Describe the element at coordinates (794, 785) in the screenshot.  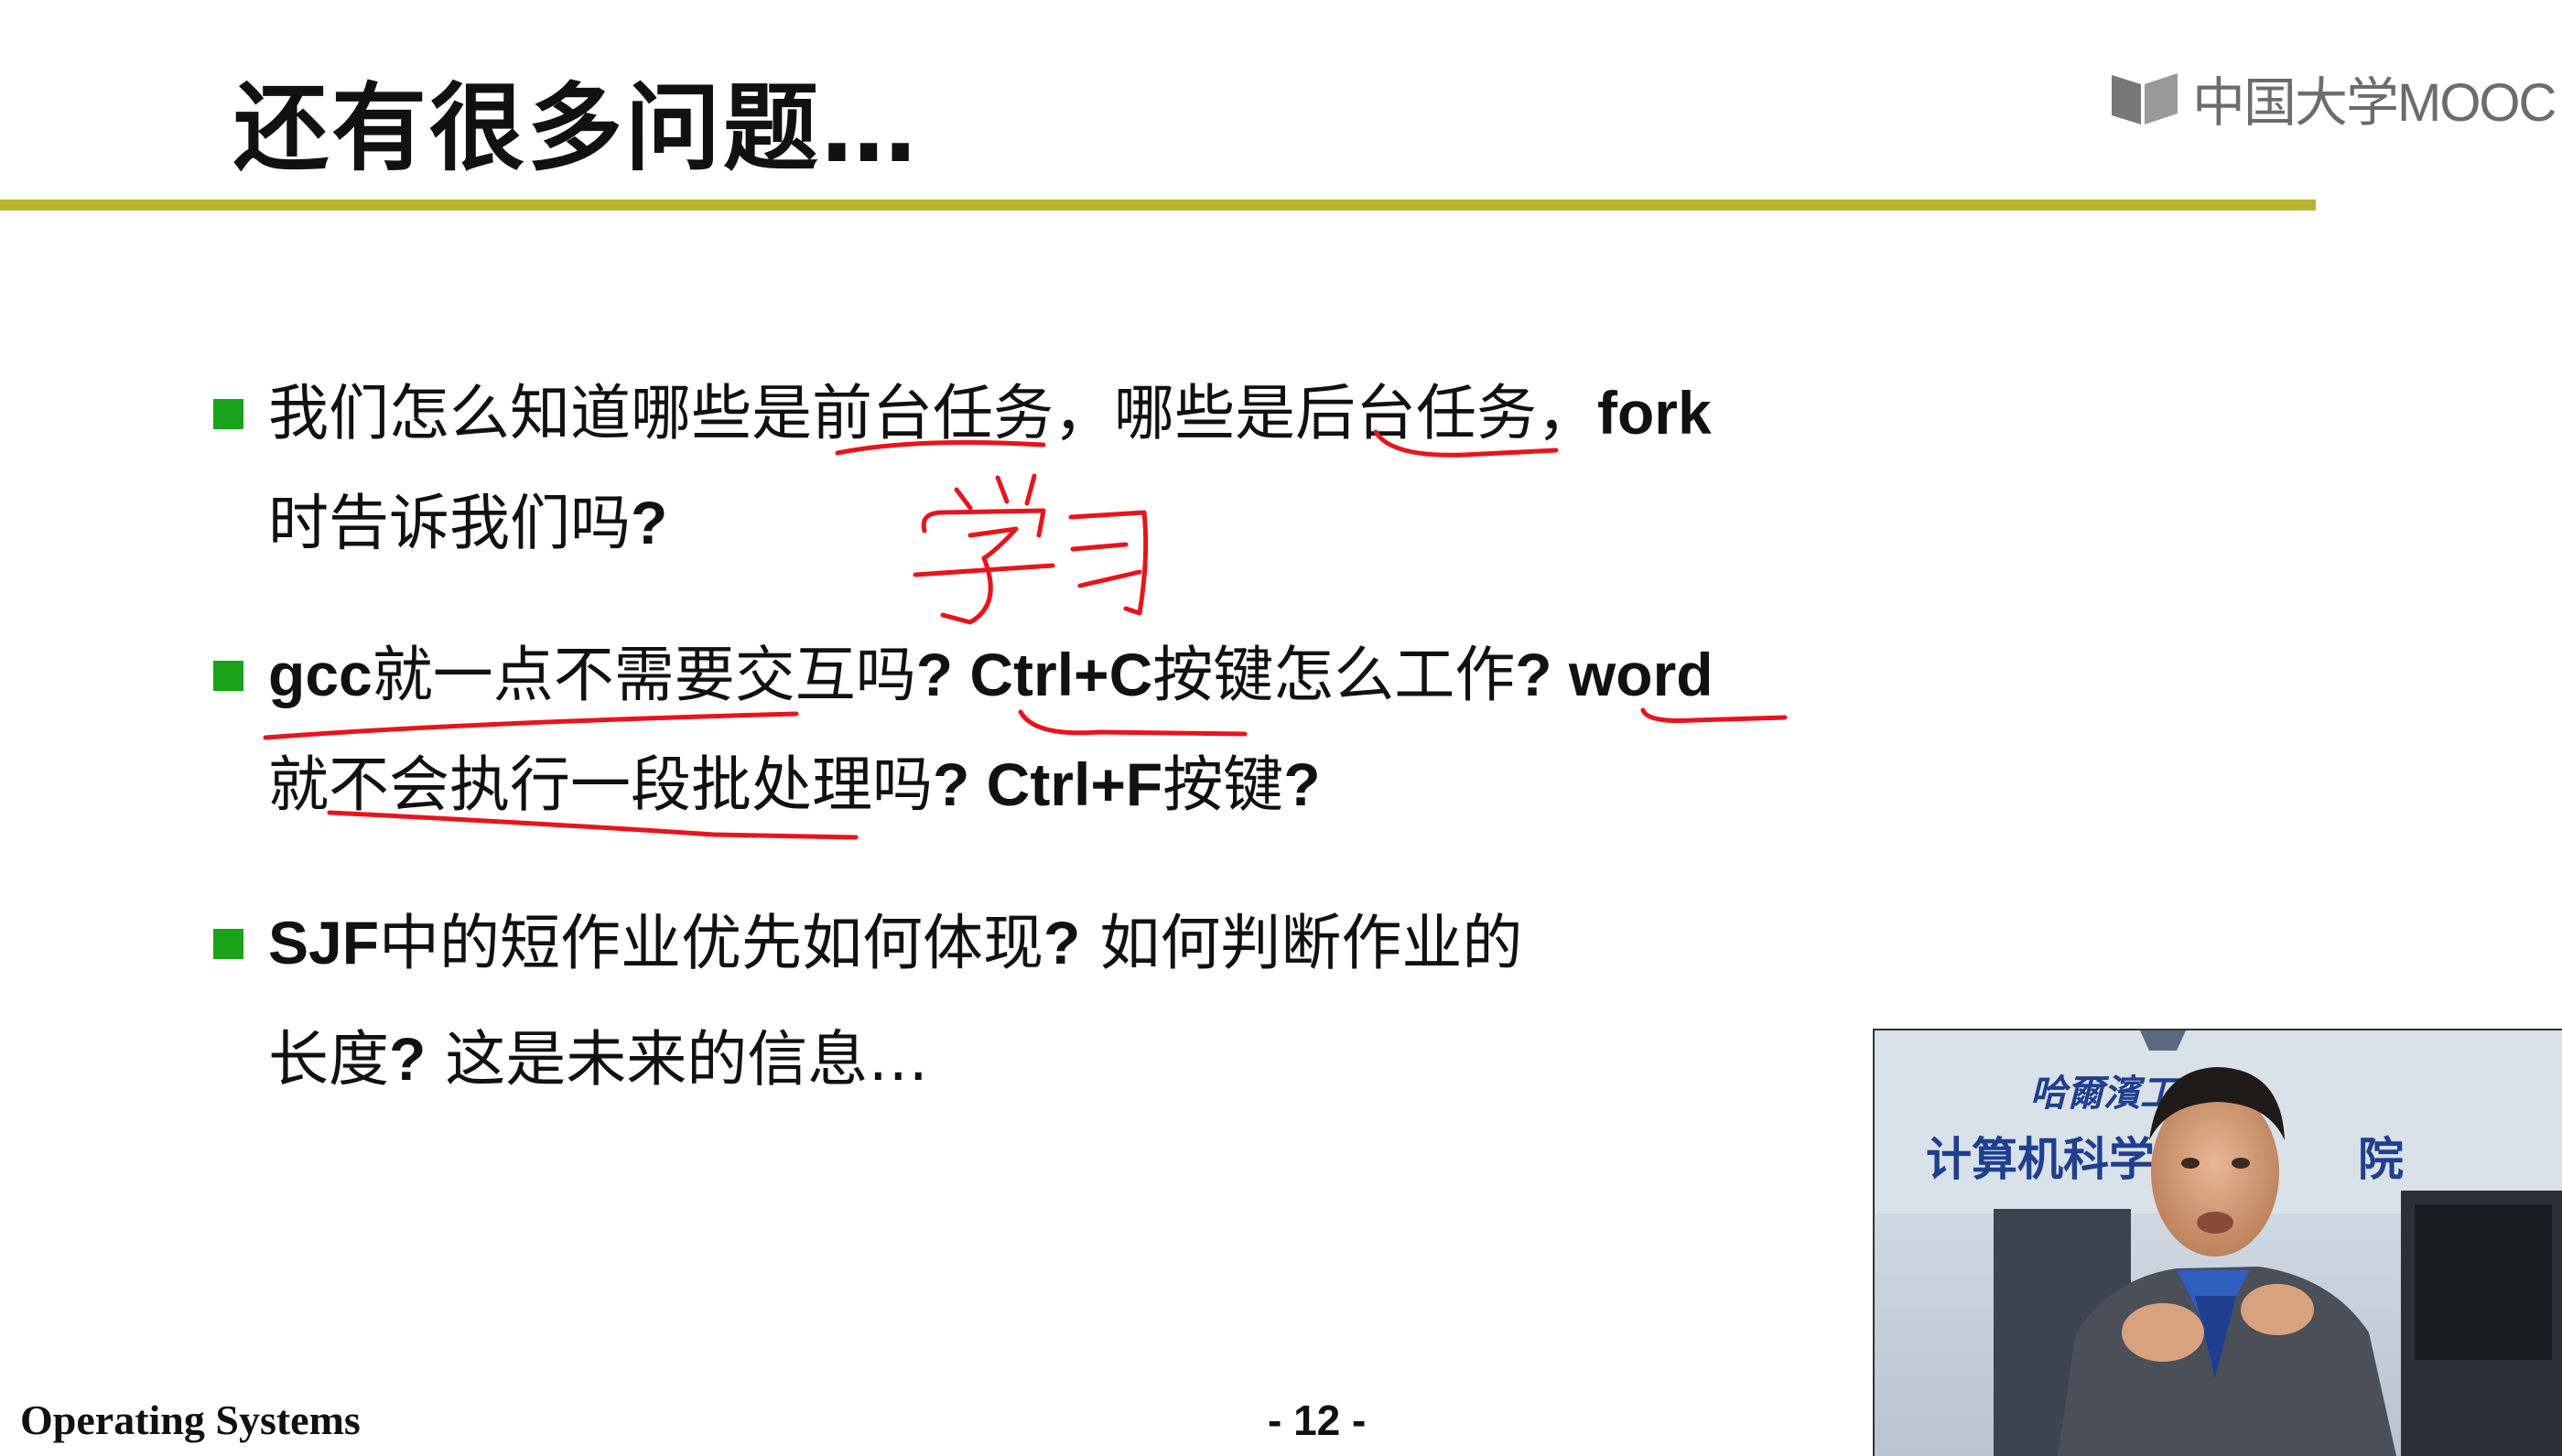
I see `bullet-2-line-2: 就不会执行一段批处理吗? Ctrl+F按键?` at that location.